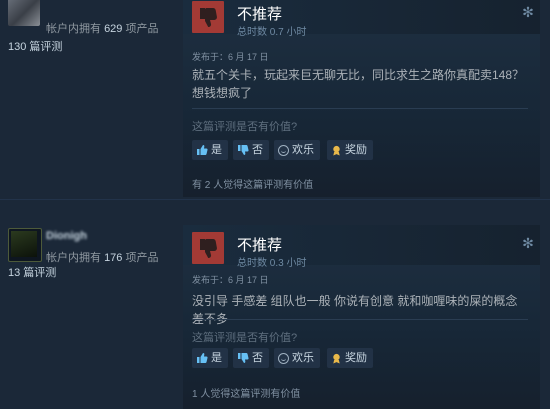 This screenshot has width=550, height=409. Describe the element at coordinates (32, 272) in the screenshot. I see `review-count: 13 篇评测` at that location.